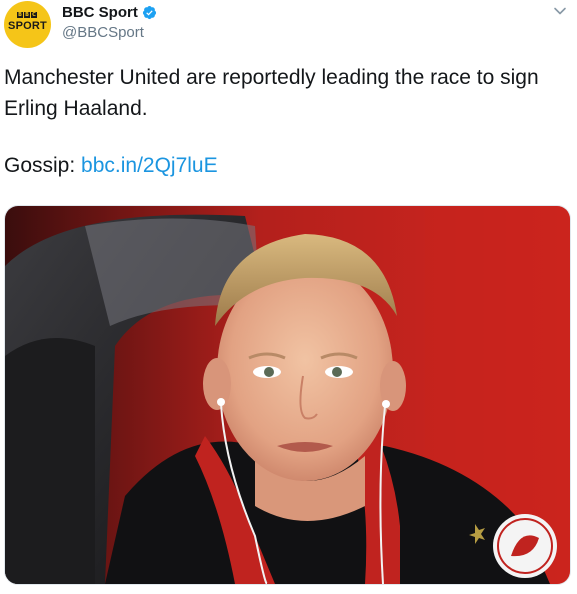 The image size is (577, 594). I want to click on gossip-line: Gossip: bbc.in/2Qj7luE, so click(111, 165).